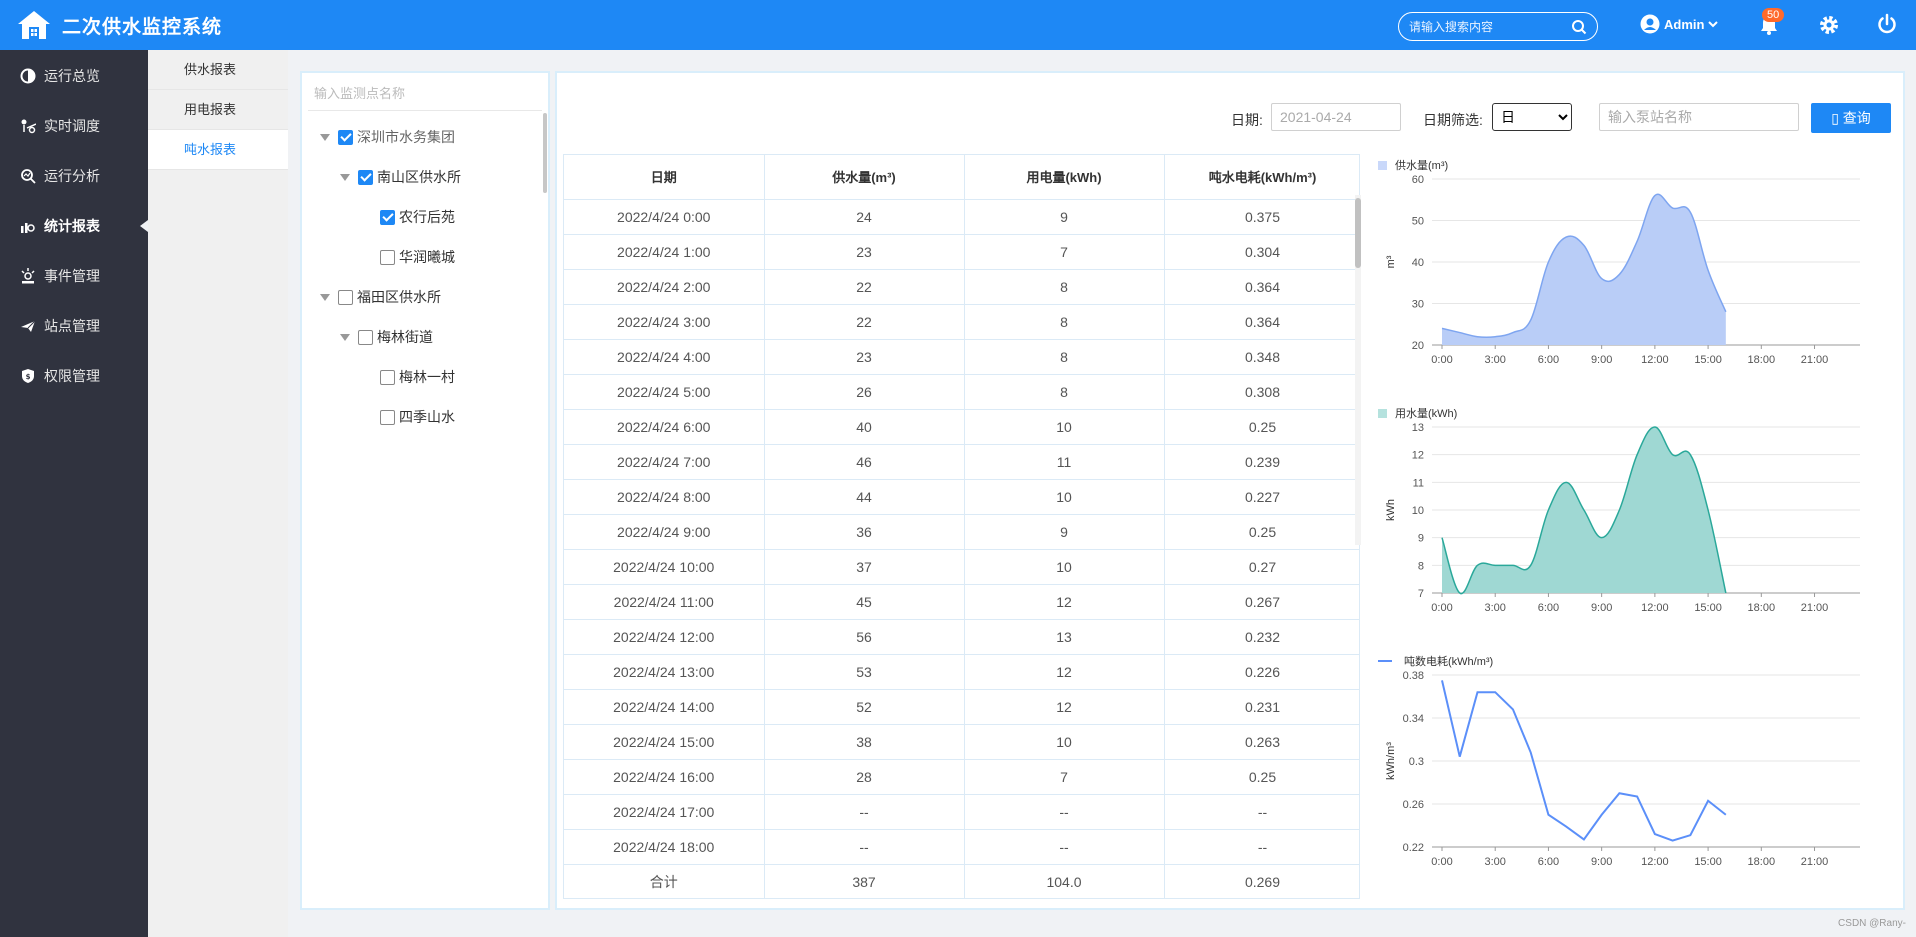 This screenshot has width=1916, height=937. Describe the element at coordinates (387, 137) in the screenshot. I see `tree-node-shenzhen-water: 深圳市水务集团` at that location.